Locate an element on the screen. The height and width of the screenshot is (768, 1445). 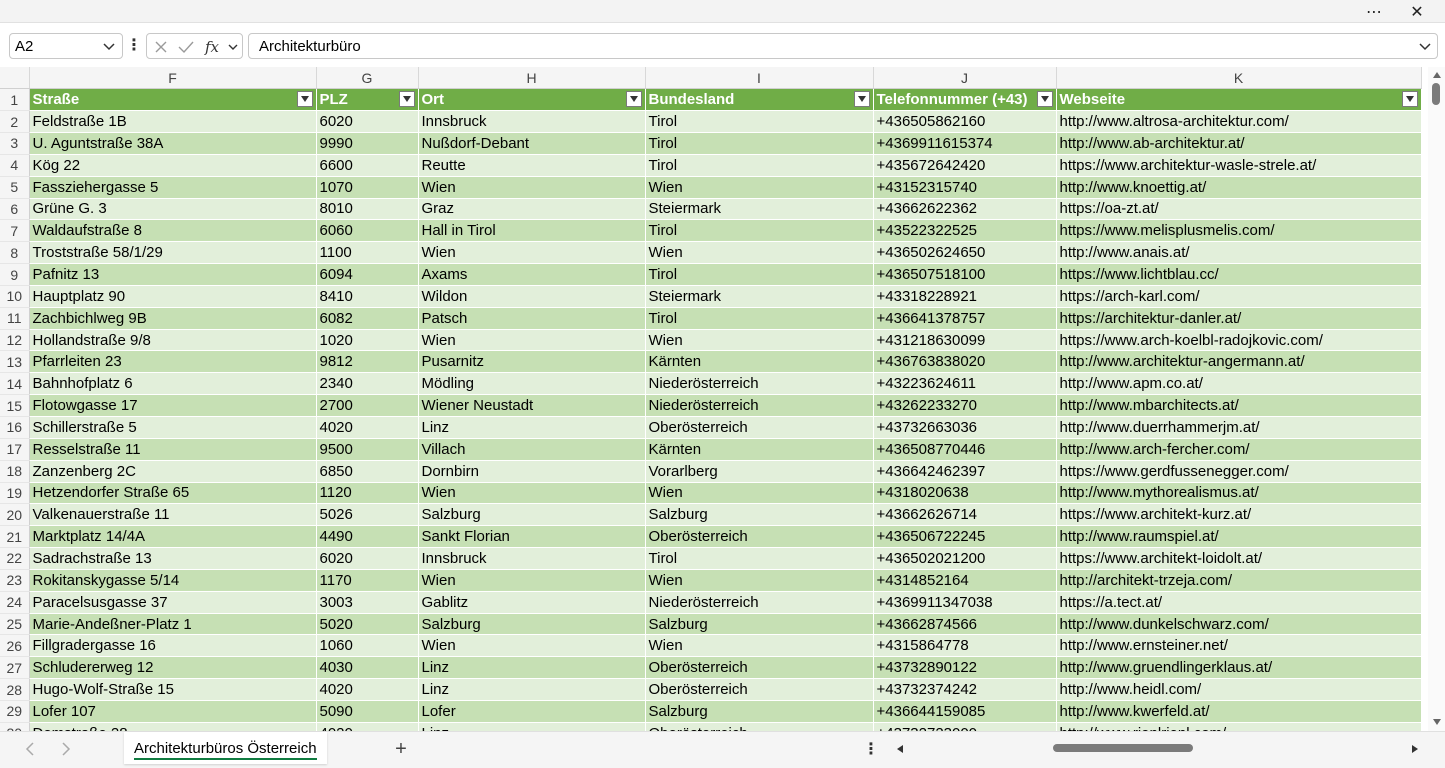
table-cell: 5026 is located at coordinates (367, 515).